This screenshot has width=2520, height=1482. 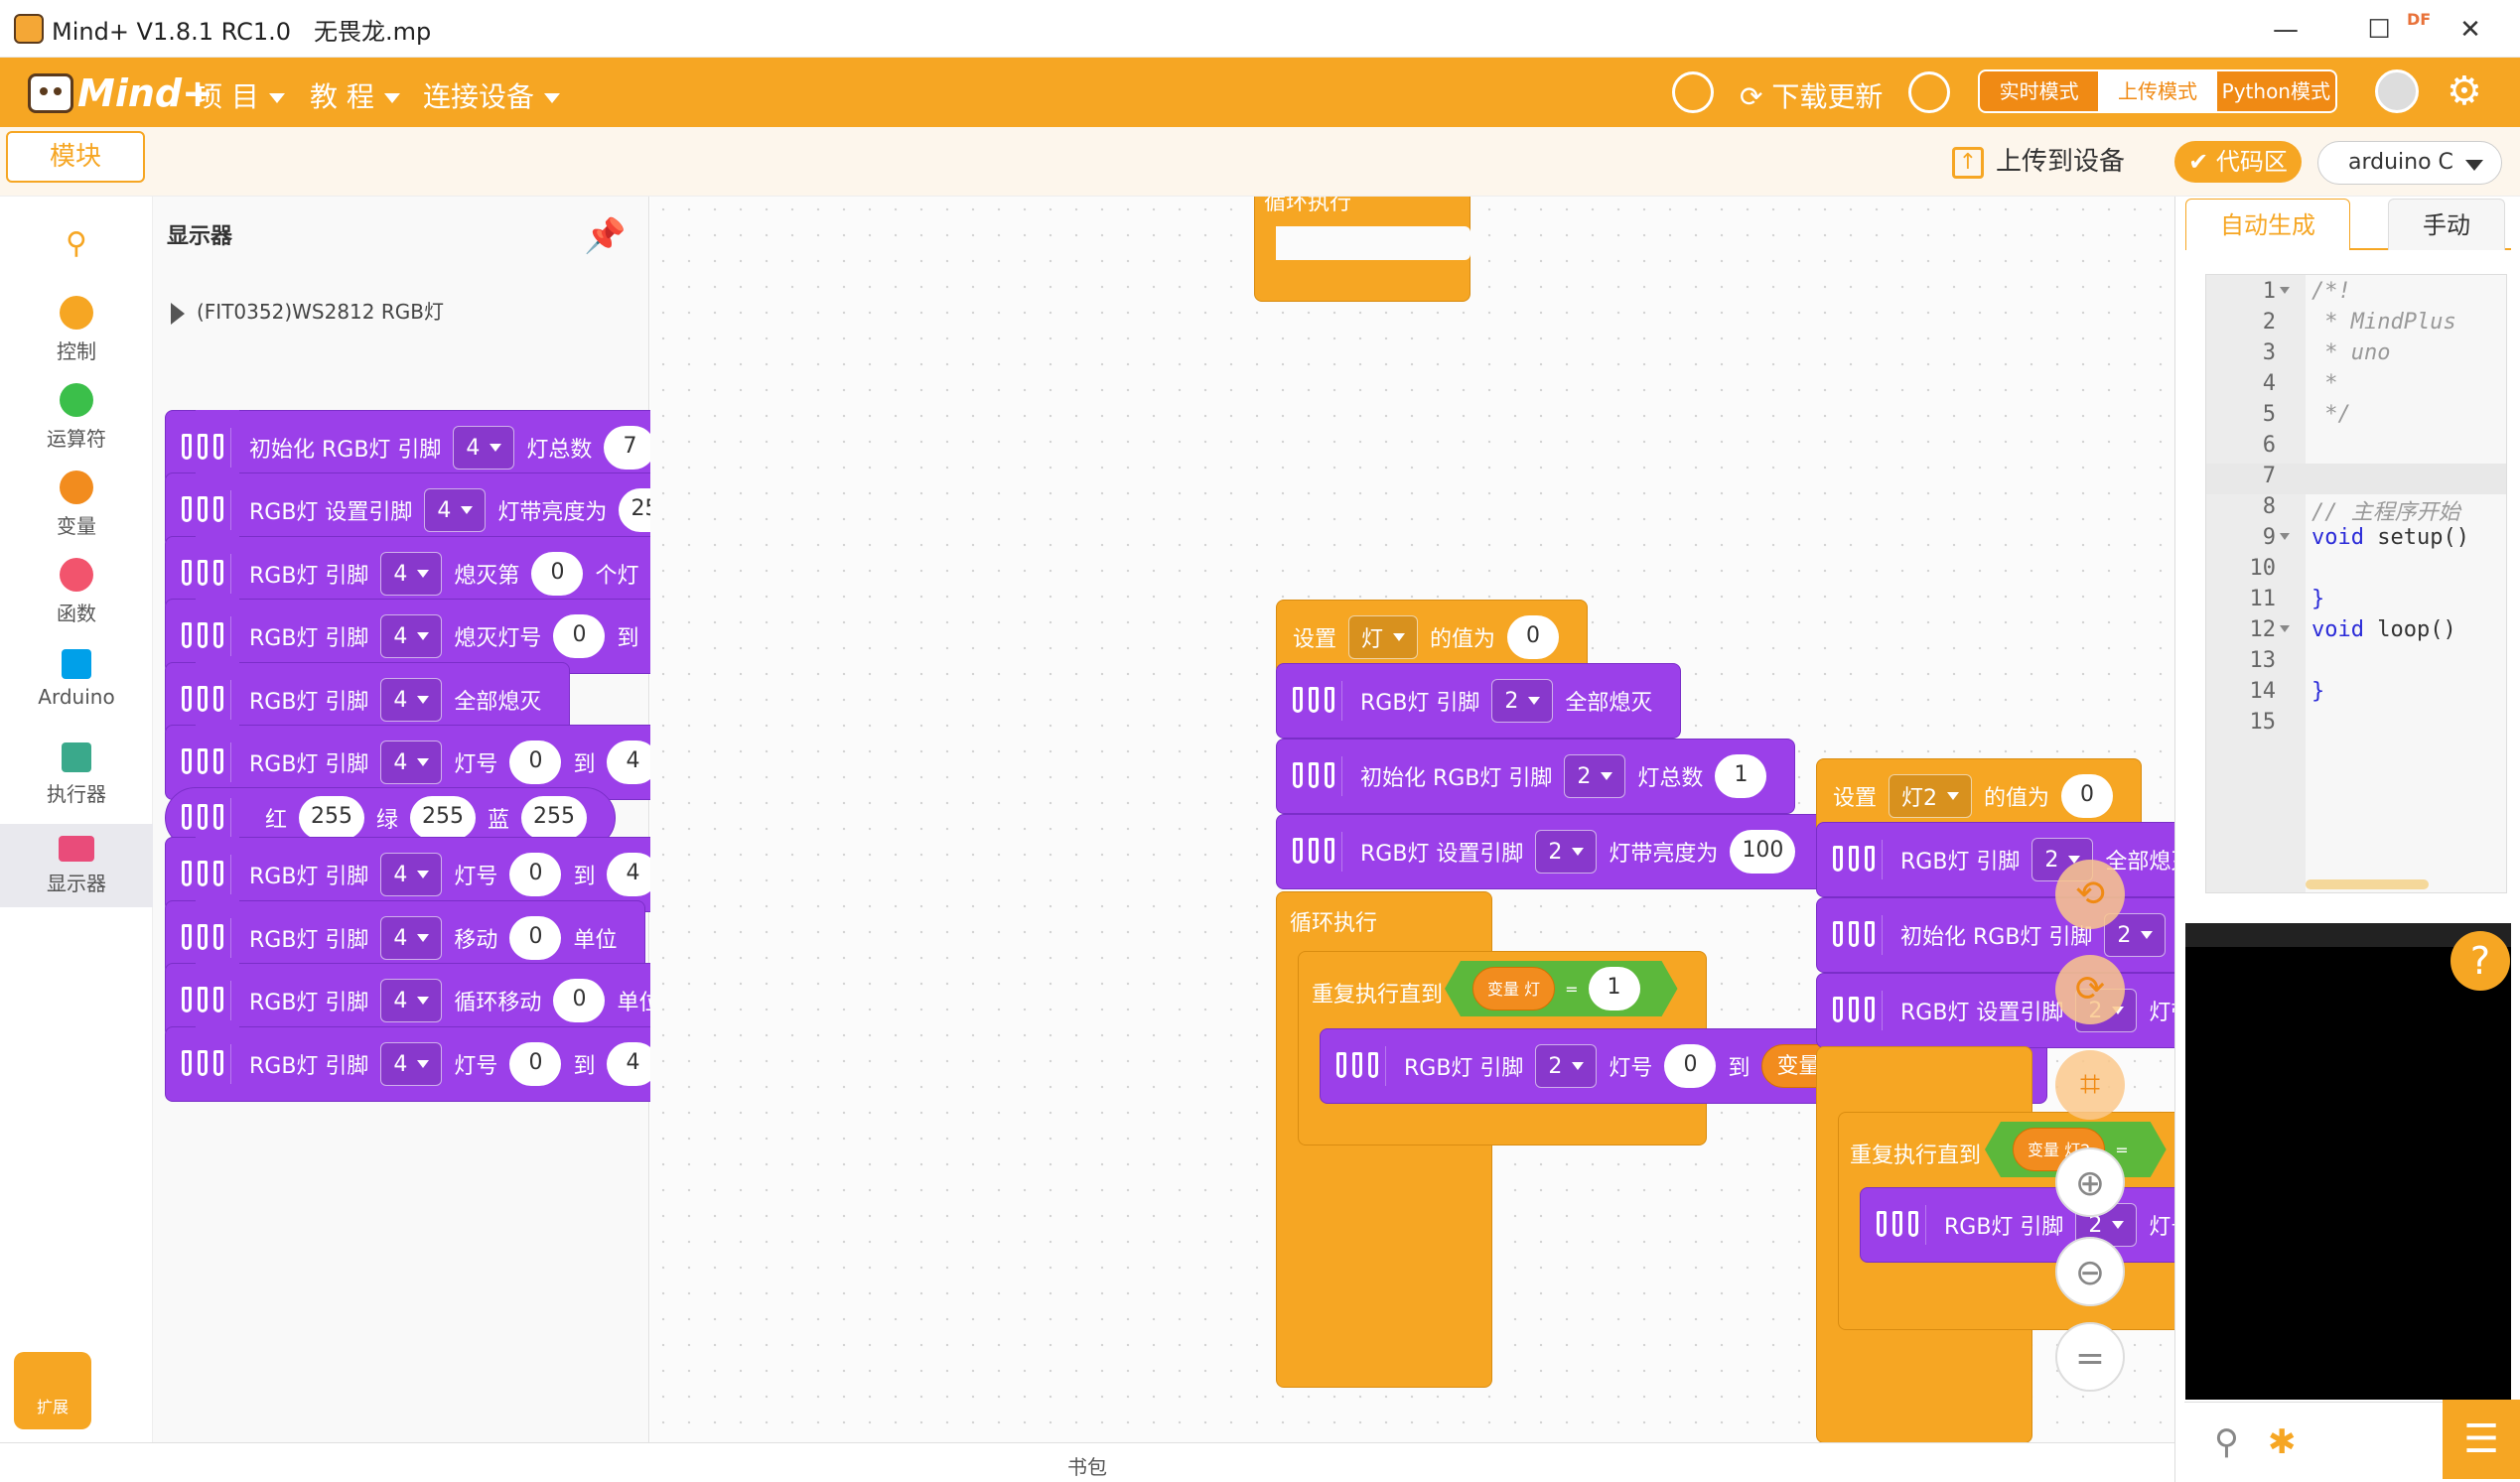 What do you see at coordinates (2409, 163) in the screenshot?
I see `board-select: arduino C` at bounding box center [2409, 163].